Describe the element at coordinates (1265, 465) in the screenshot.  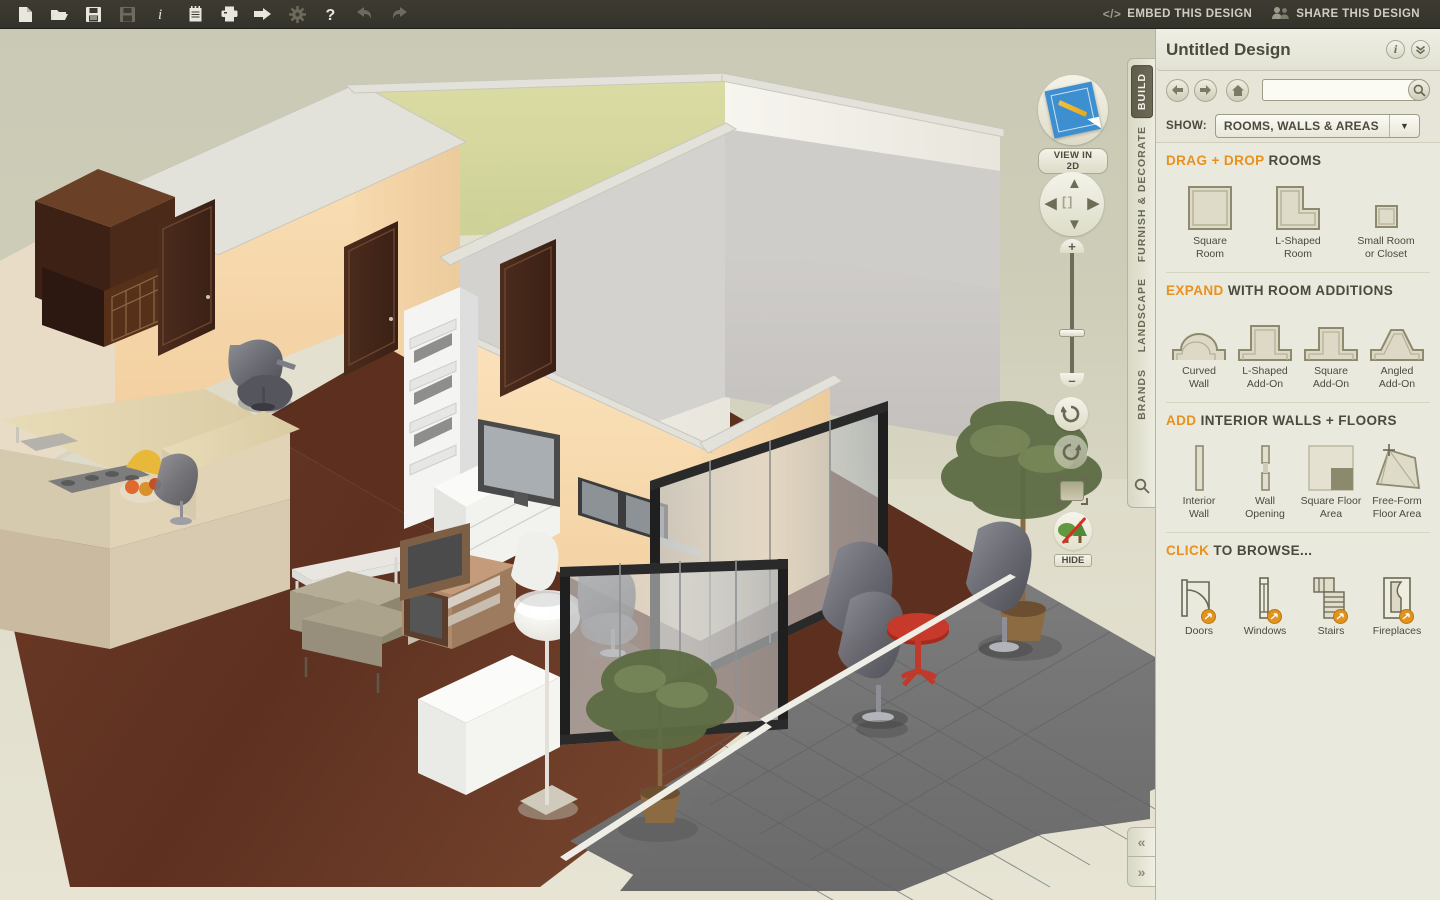
I see `wall-opening-icon` at that location.